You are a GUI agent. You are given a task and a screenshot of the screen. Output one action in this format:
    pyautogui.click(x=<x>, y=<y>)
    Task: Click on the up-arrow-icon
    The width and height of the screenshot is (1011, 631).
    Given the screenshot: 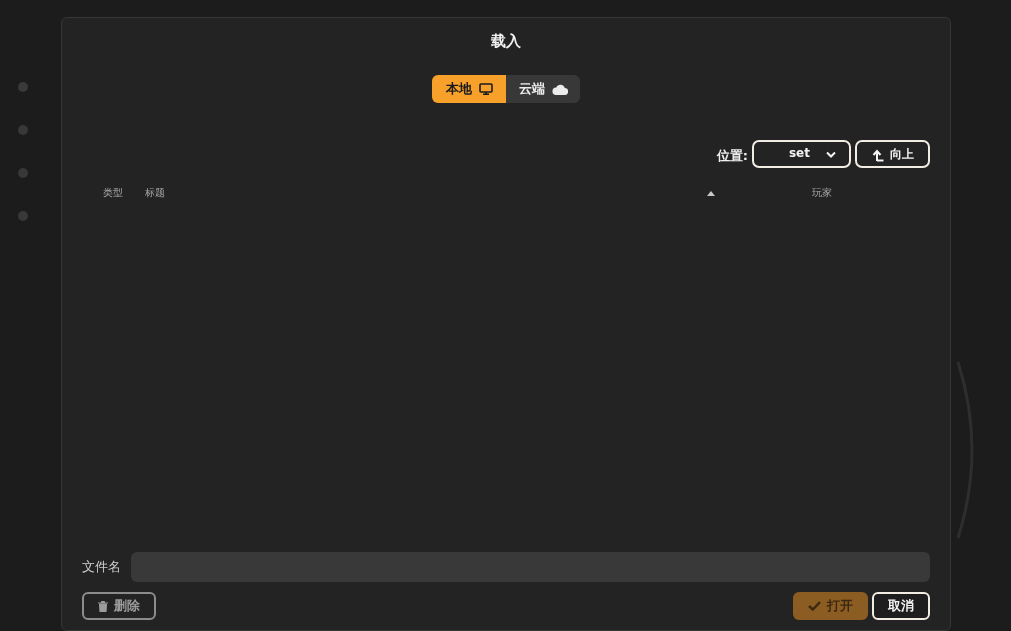 What is the action you would take?
    pyautogui.click(x=877, y=155)
    